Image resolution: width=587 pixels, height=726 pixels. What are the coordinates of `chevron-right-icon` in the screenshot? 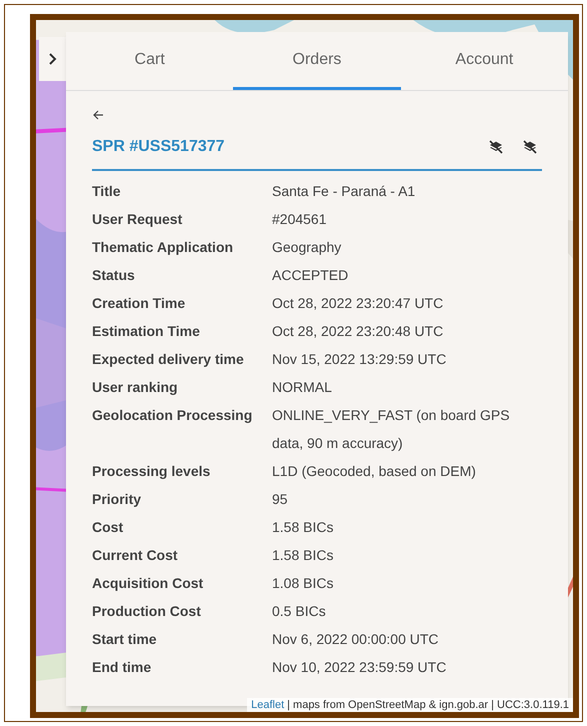 It's located at (53, 59).